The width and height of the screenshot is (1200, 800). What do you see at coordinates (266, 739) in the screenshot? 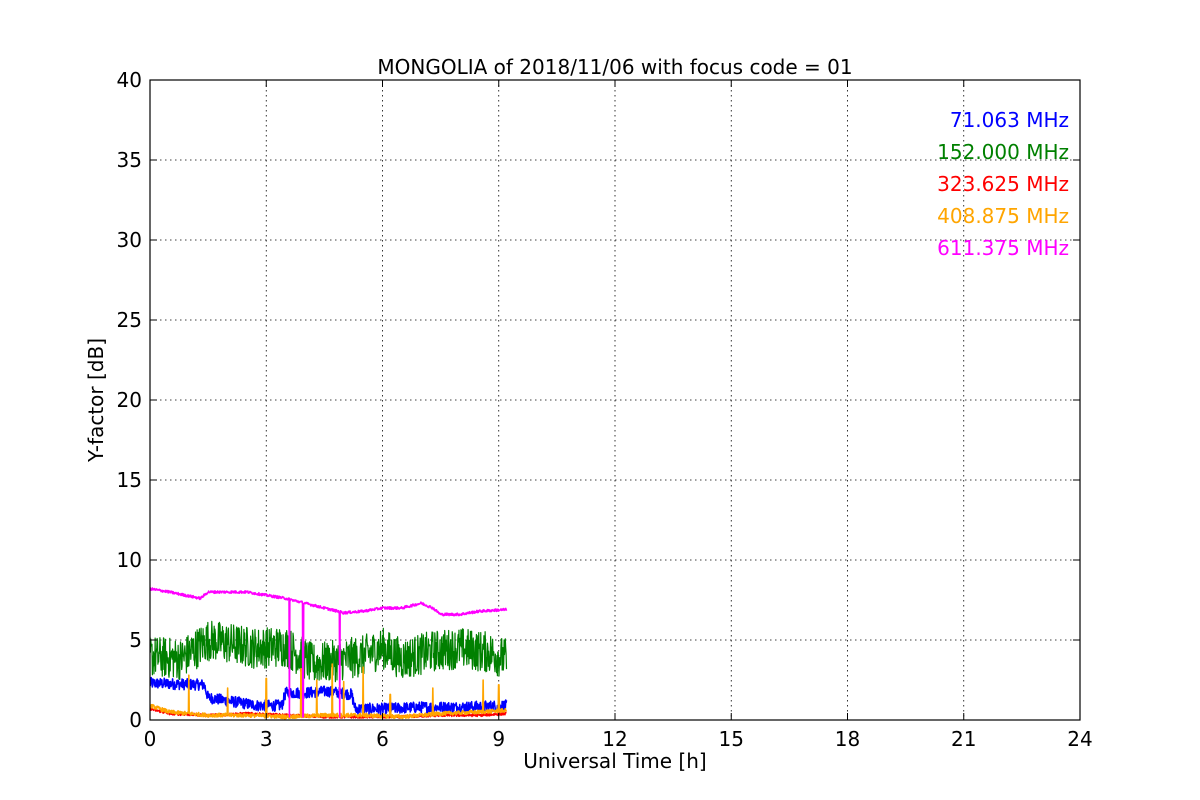
I see `x-tick-label: 3` at bounding box center [266, 739].